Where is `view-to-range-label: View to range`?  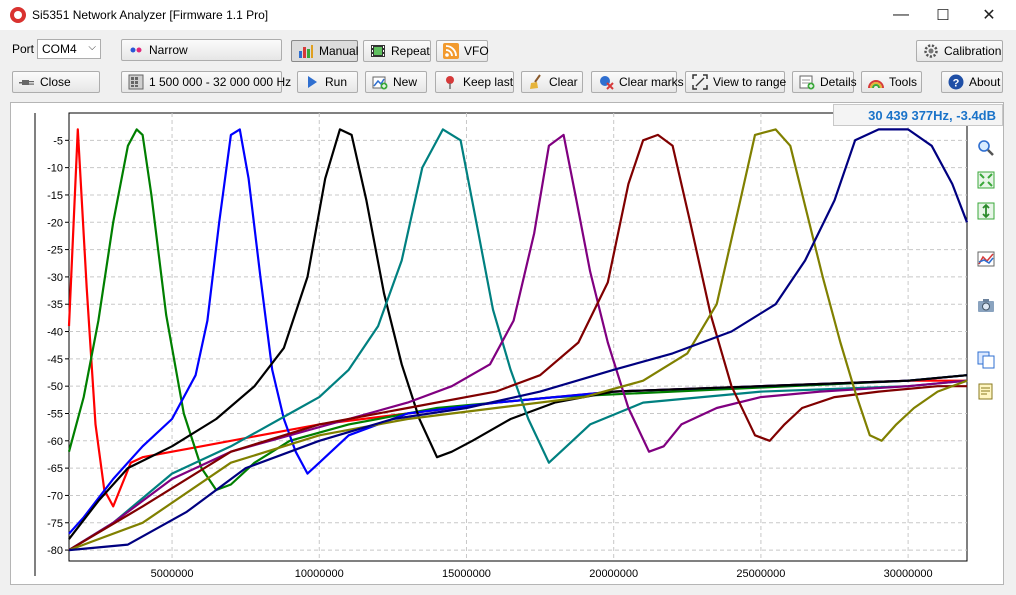 view-to-range-label: View to range is located at coordinates (750, 82).